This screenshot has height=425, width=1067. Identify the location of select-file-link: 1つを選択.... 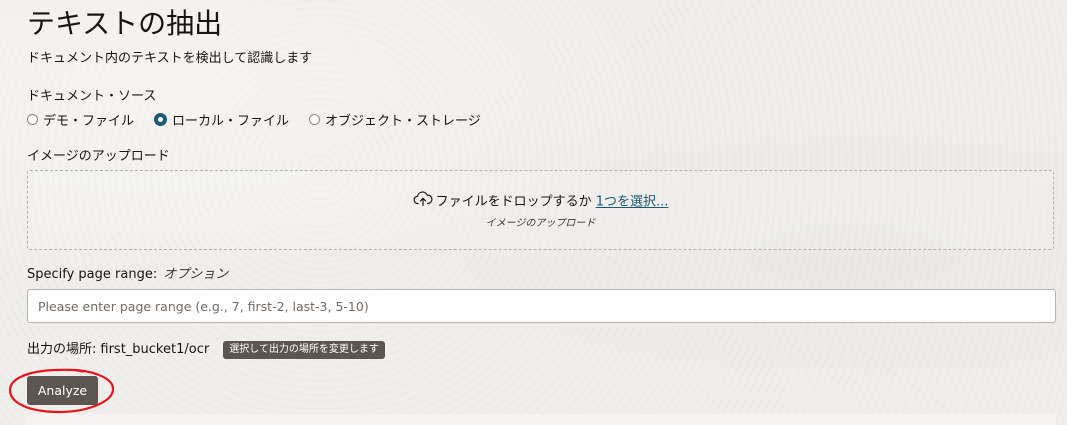
(632, 202).